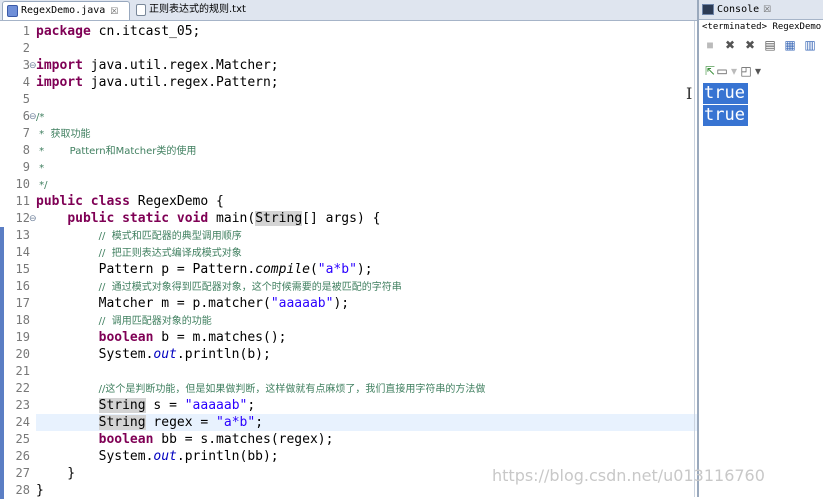 The image size is (823, 499). I want to click on code-token: class, so click(110, 201).